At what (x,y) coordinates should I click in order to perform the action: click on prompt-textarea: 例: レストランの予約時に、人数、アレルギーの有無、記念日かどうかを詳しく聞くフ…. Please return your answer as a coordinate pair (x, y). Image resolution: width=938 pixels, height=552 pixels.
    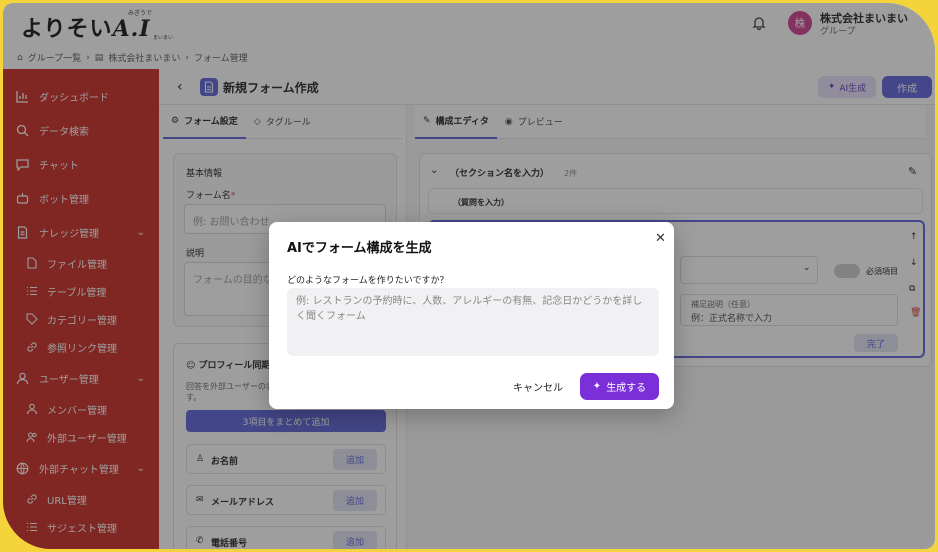
    Looking at the image, I should click on (473, 322).